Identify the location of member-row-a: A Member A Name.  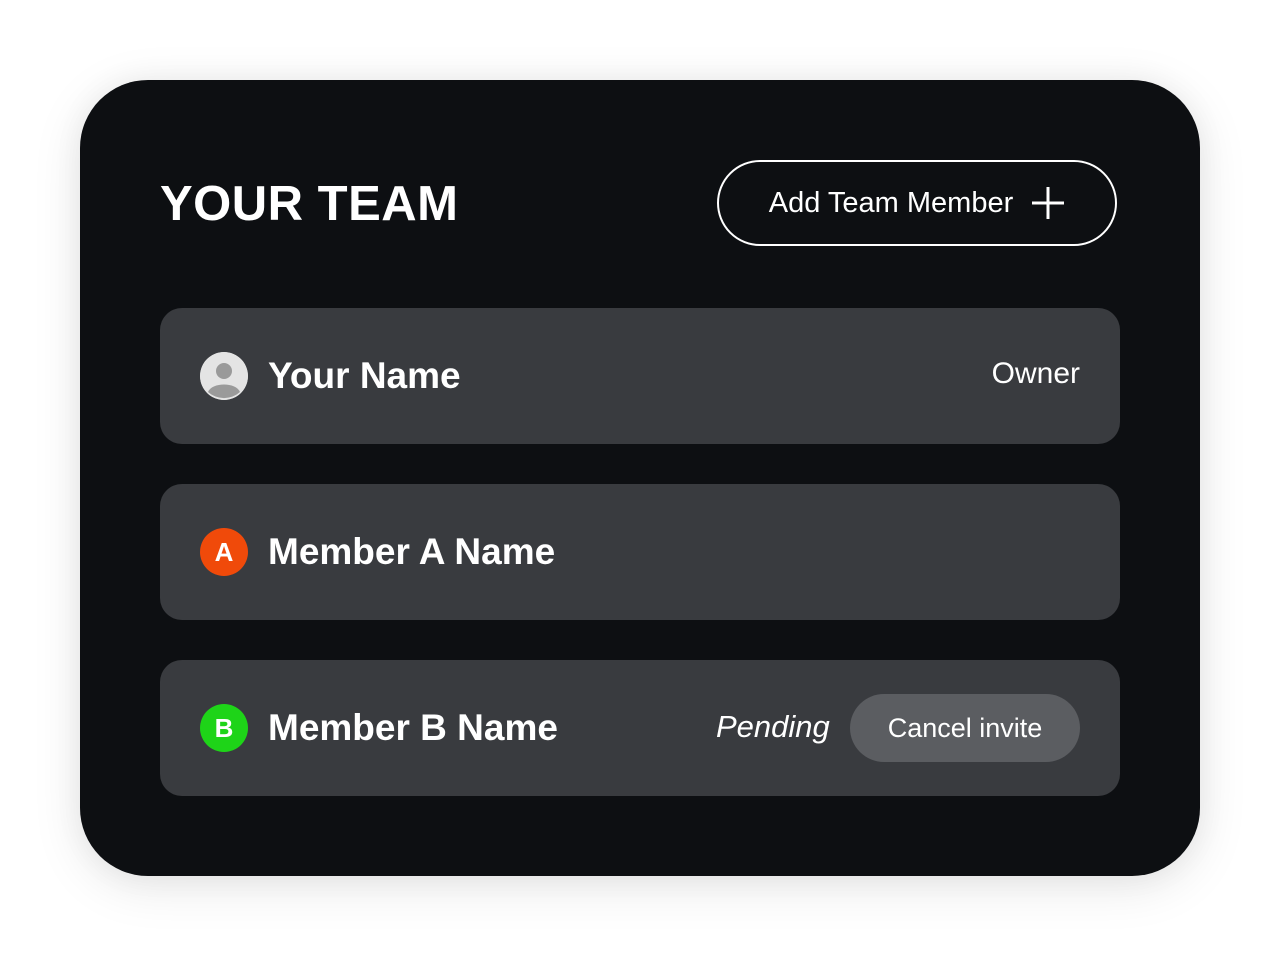
(640, 552).